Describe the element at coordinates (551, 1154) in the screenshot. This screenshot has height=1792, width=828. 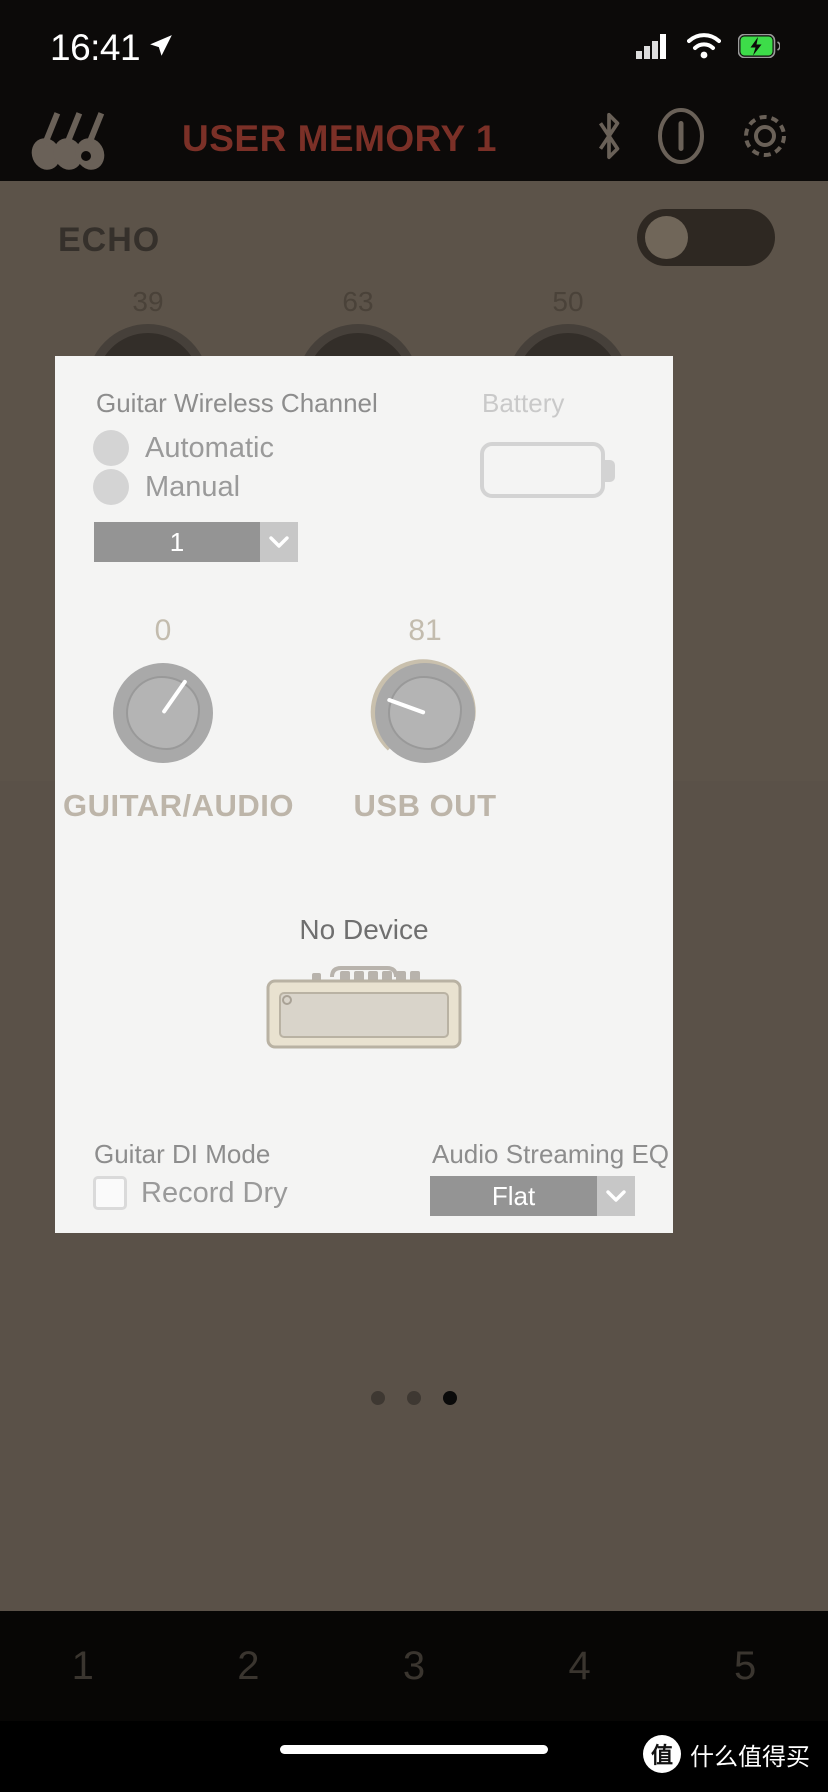
I see `audio-streaming-eq-label: Audio Streaming EQ` at that location.